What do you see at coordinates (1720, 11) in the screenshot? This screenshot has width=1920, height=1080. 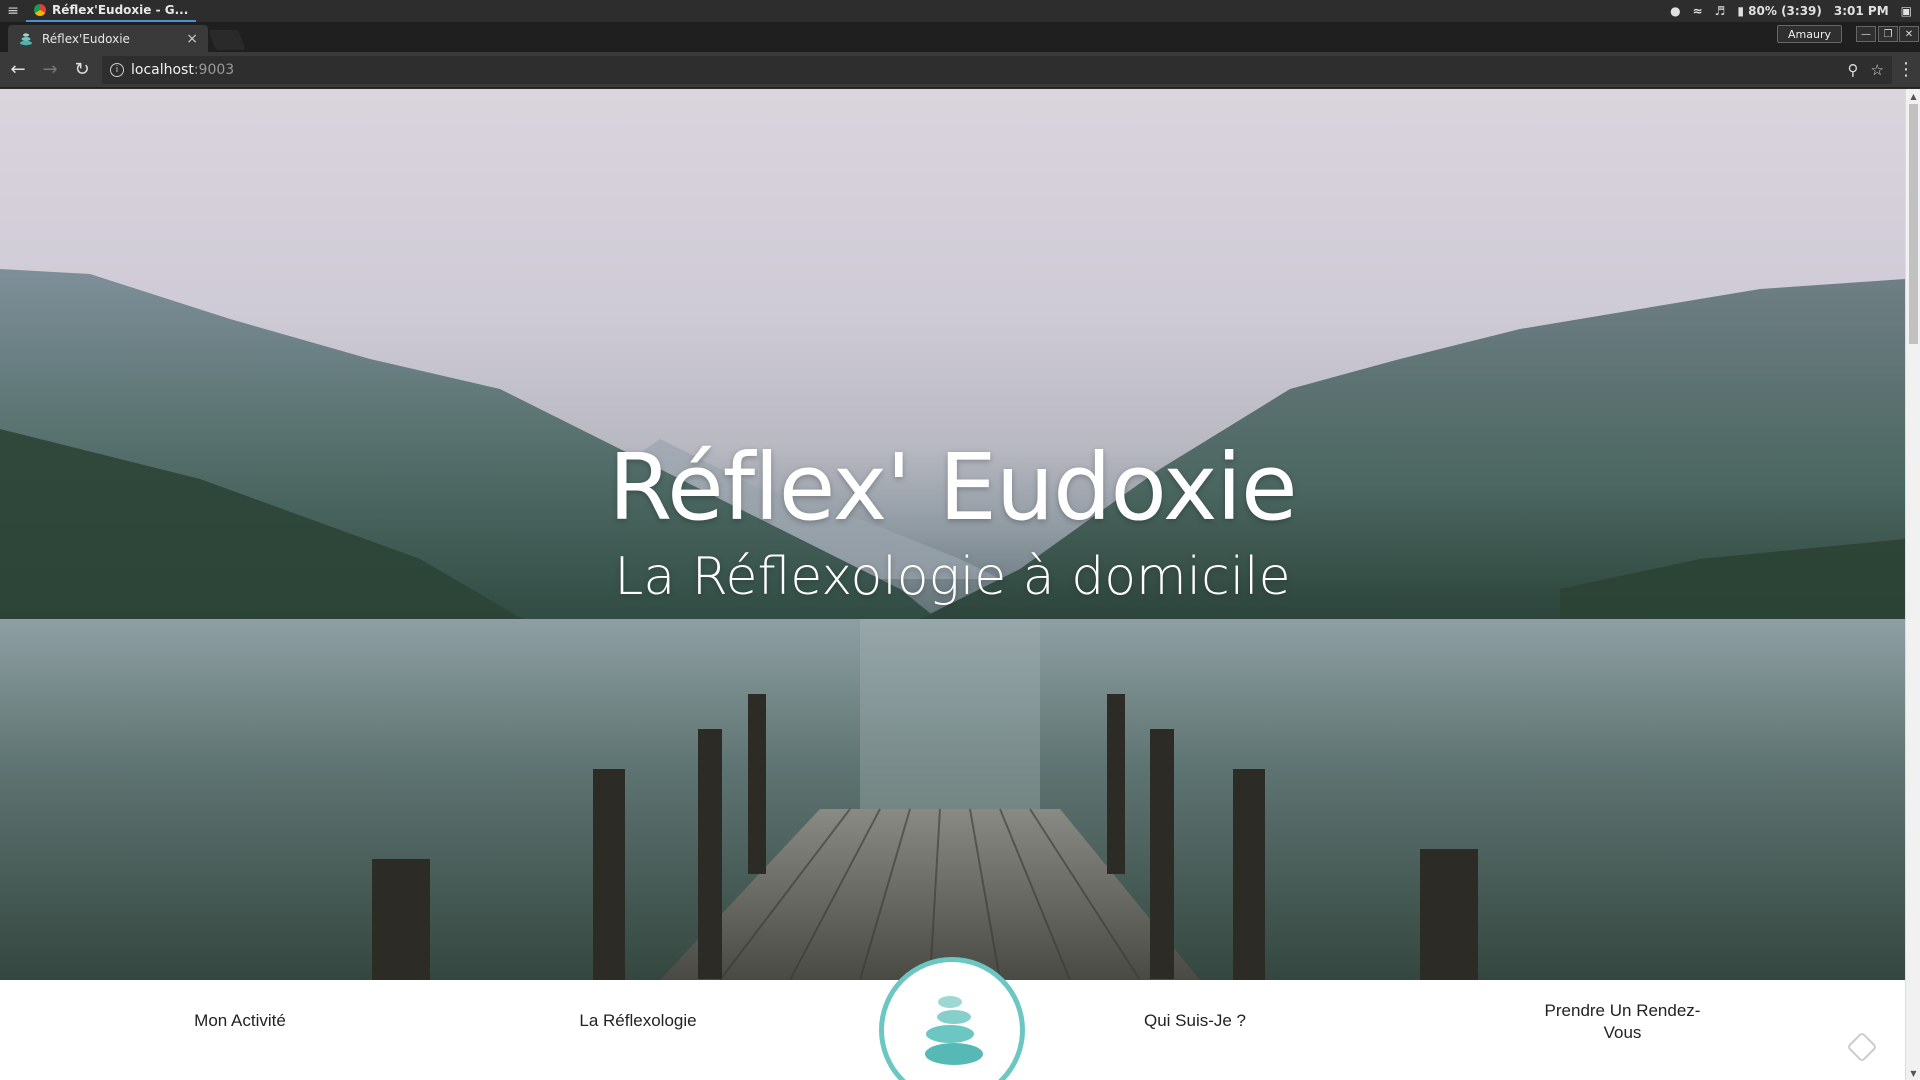 I see `volume-icon: ♬` at bounding box center [1720, 11].